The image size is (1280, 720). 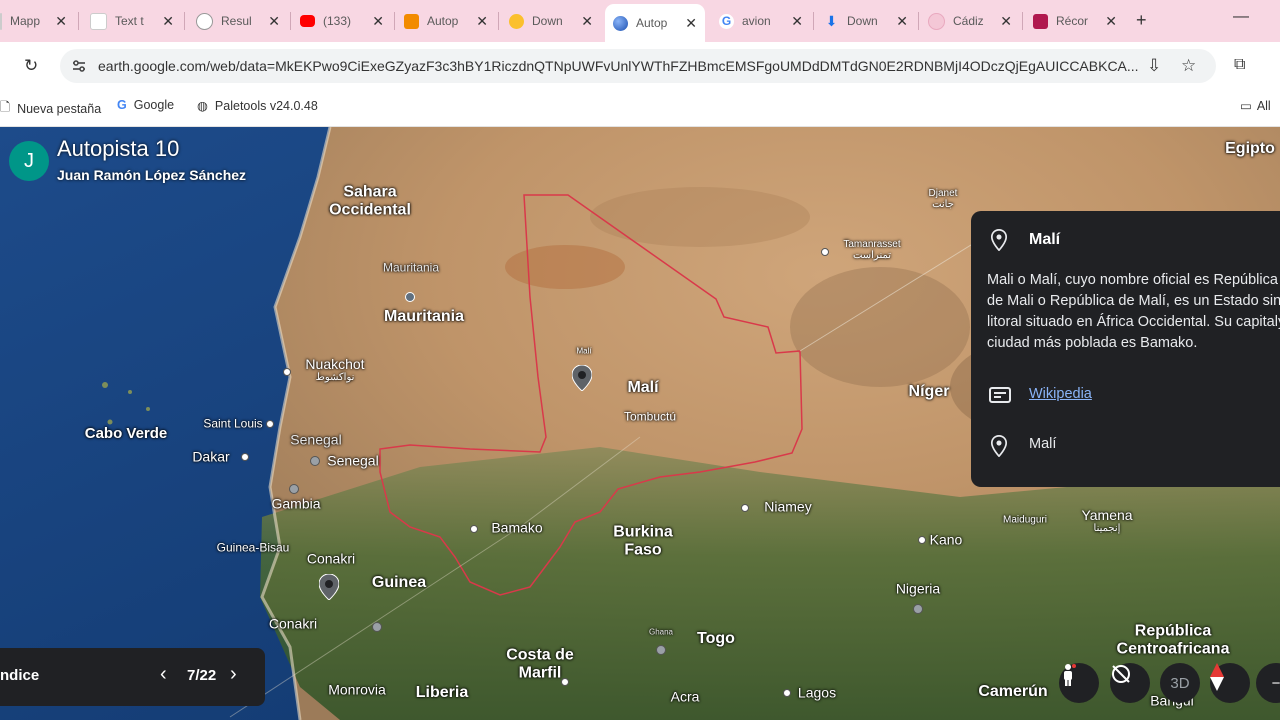 I want to click on city-name: Tamanrasset, so click(x=872, y=244).